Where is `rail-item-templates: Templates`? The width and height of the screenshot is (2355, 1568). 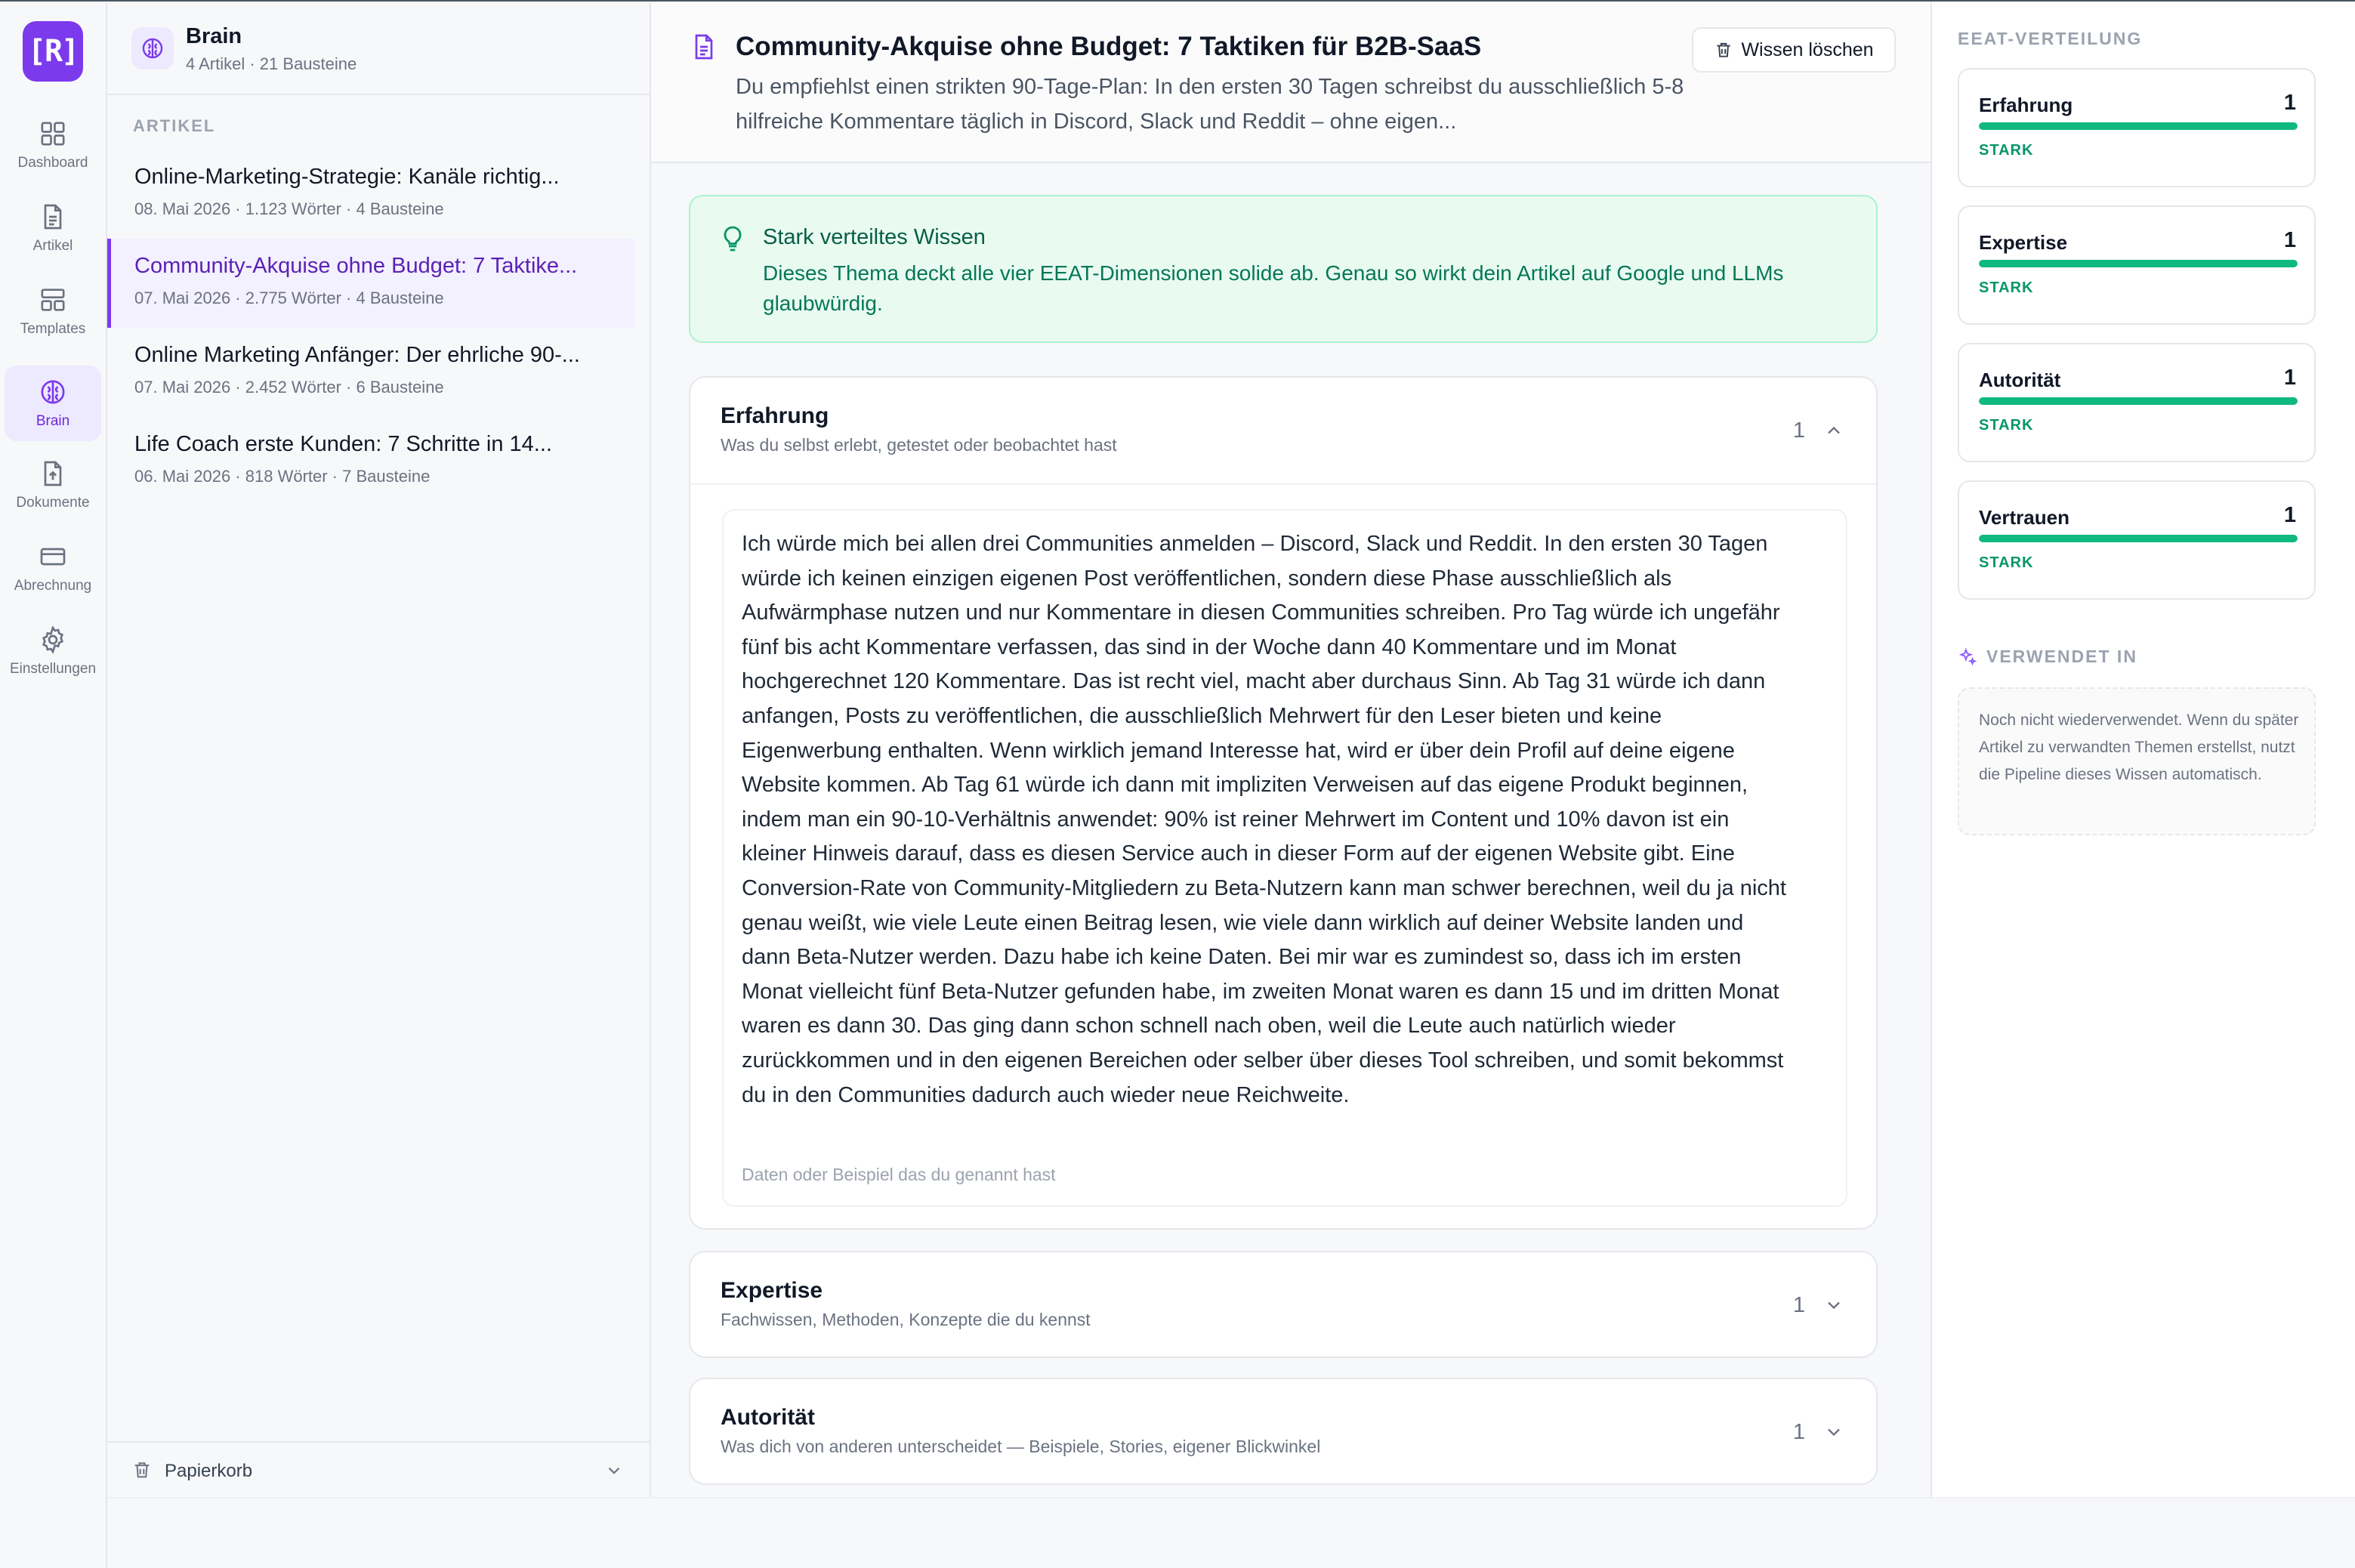
rail-item-templates: Templates is located at coordinates (53, 311).